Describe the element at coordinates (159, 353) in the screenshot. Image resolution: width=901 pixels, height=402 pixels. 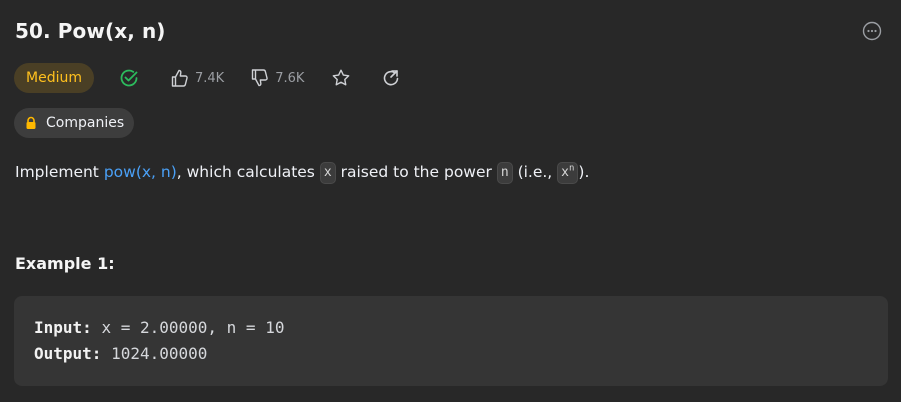
I see `output-value: 1024.00000` at that location.